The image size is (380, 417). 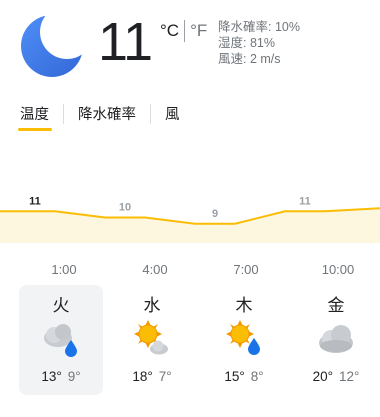 What do you see at coordinates (234, 376) in the screenshot?
I see `high-temp: 15°` at bounding box center [234, 376].